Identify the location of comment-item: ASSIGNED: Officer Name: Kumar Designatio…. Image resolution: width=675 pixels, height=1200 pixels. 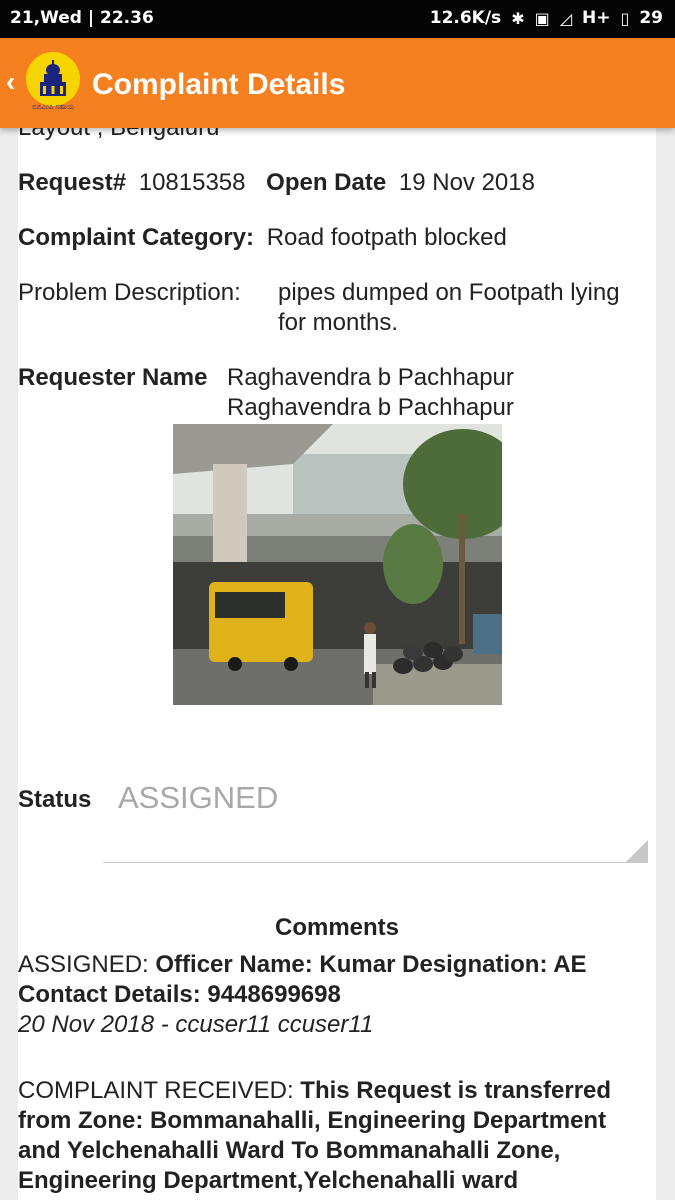
(333, 995).